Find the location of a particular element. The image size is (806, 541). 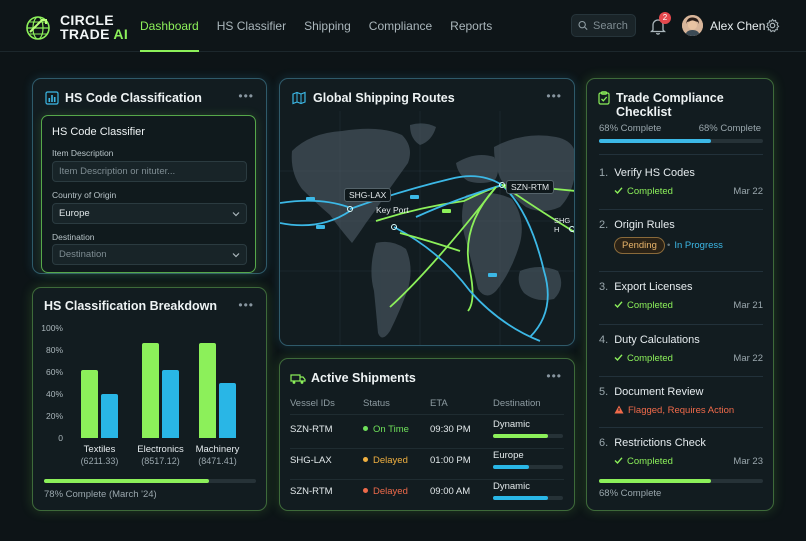

nav-shipping: Shipping is located at coordinates (327, 26).